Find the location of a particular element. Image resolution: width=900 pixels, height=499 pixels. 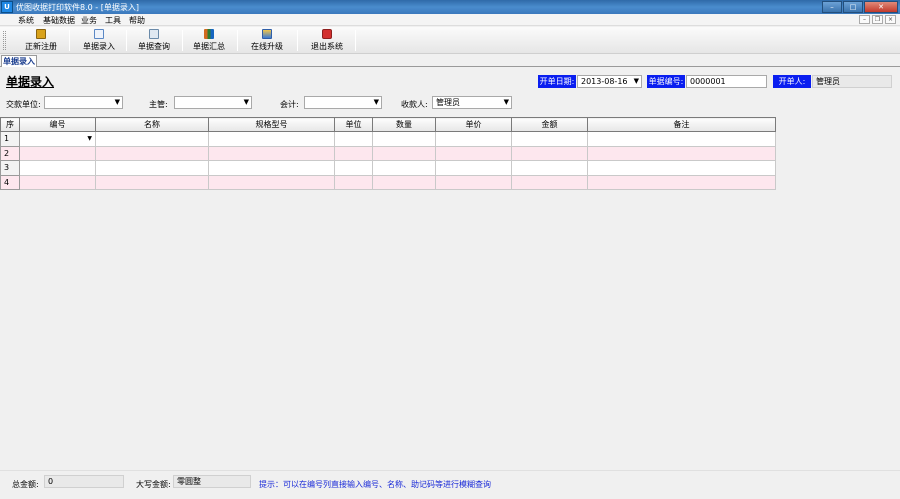

column-header-unit: 单位 is located at coordinates (353, 124).